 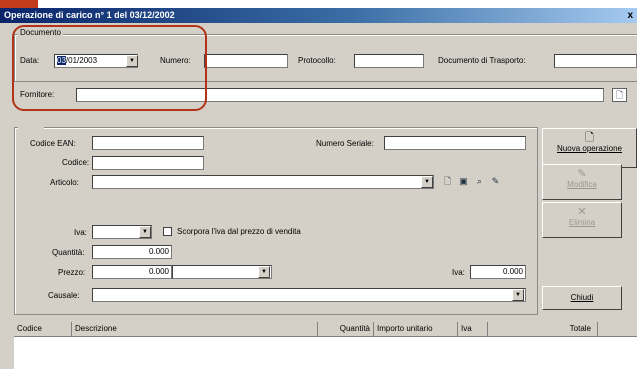 What do you see at coordinates (498, 272) in the screenshot?
I see `iva2-field: 0.000` at bounding box center [498, 272].